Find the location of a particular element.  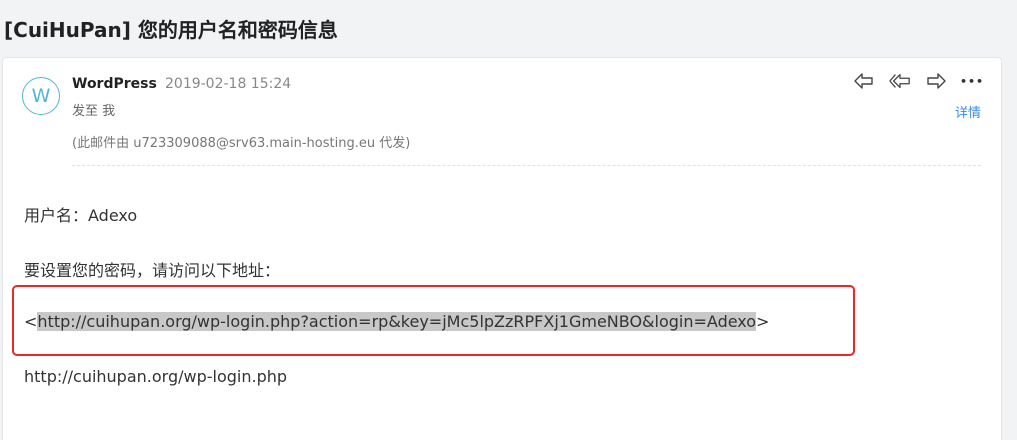

forward-button is located at coordinates (936, 81).